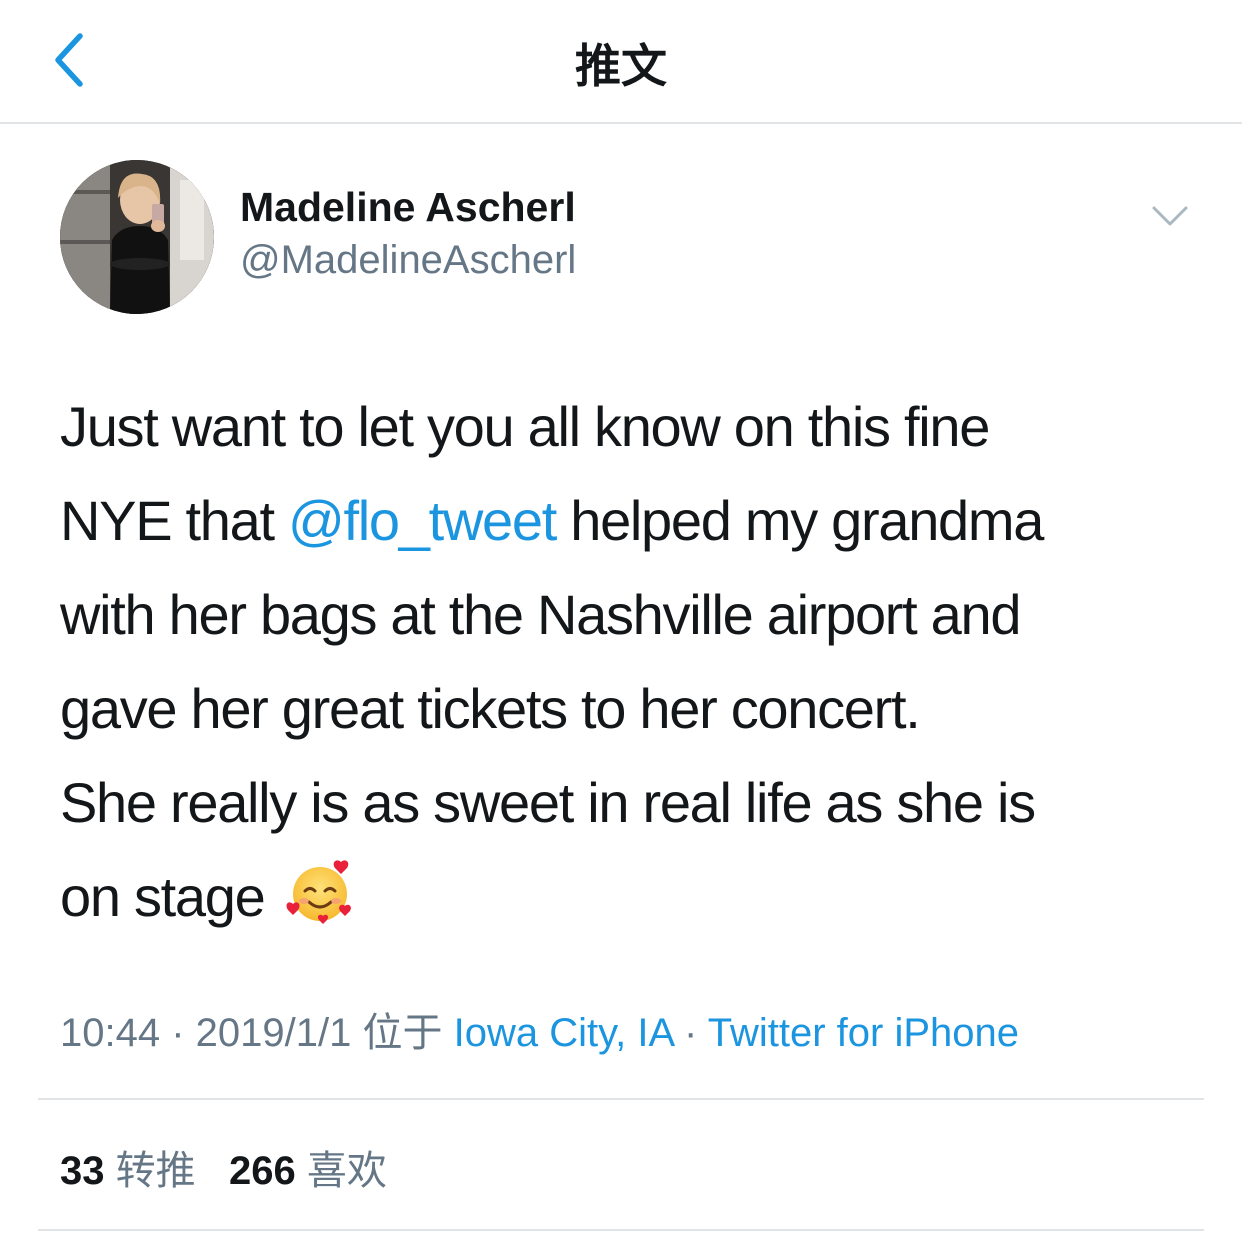 This screenshot has height=1233, width=1242. Describe the element at coordinates (163, 896) in the screenshot. I see `tweet-text-segment: on stage` at that location.